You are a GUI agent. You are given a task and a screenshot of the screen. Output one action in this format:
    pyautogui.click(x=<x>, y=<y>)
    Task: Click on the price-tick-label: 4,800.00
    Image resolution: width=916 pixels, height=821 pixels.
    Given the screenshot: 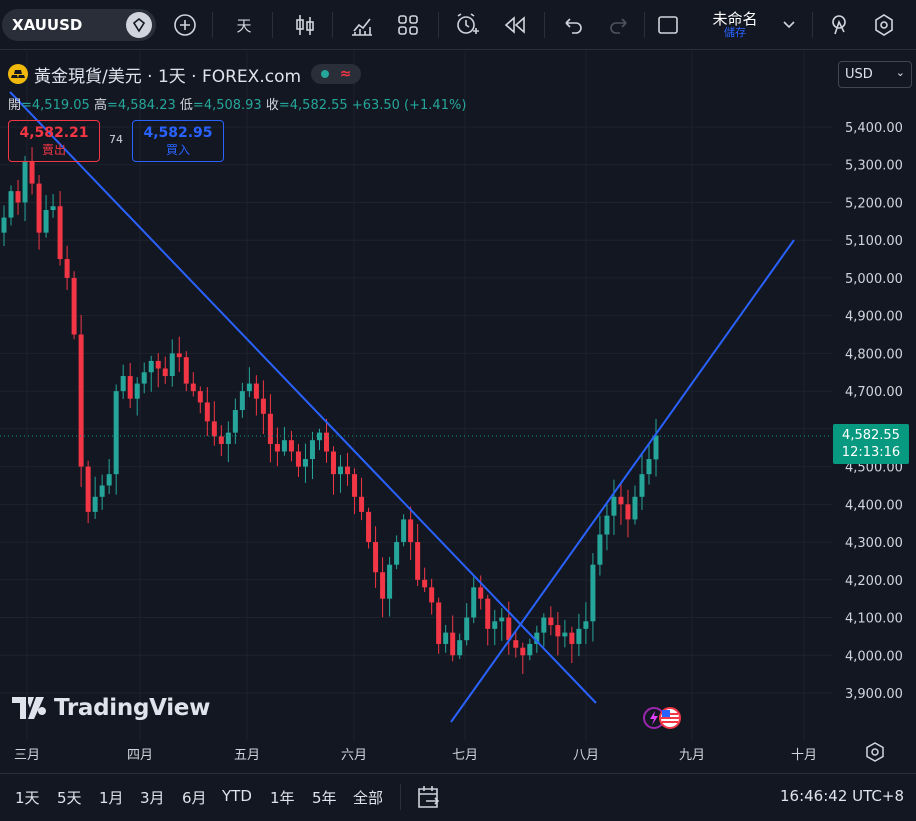 What is the action you would take?
    pyautogui.click(x=874, y=354)
    